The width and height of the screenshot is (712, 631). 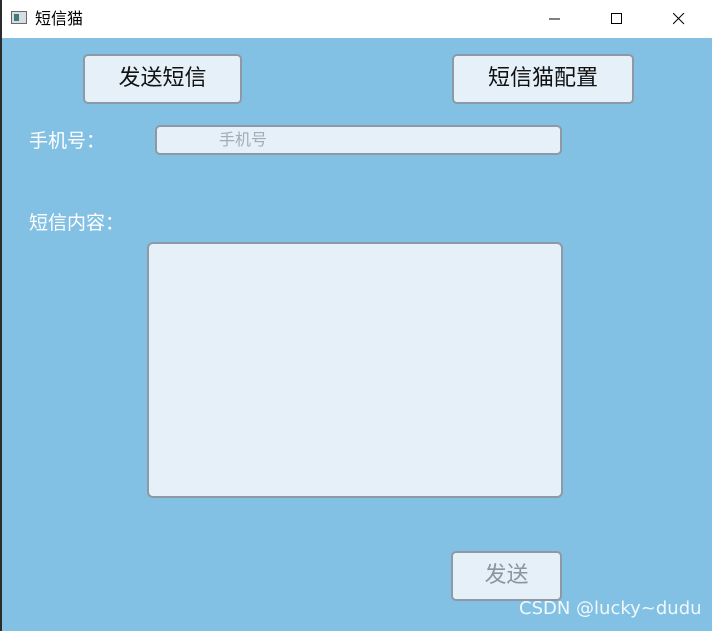 What do you see at coordinates (67, 141) in the screenshot?
I see `phone-label: 手机号：` at bounding box center [67, 141].